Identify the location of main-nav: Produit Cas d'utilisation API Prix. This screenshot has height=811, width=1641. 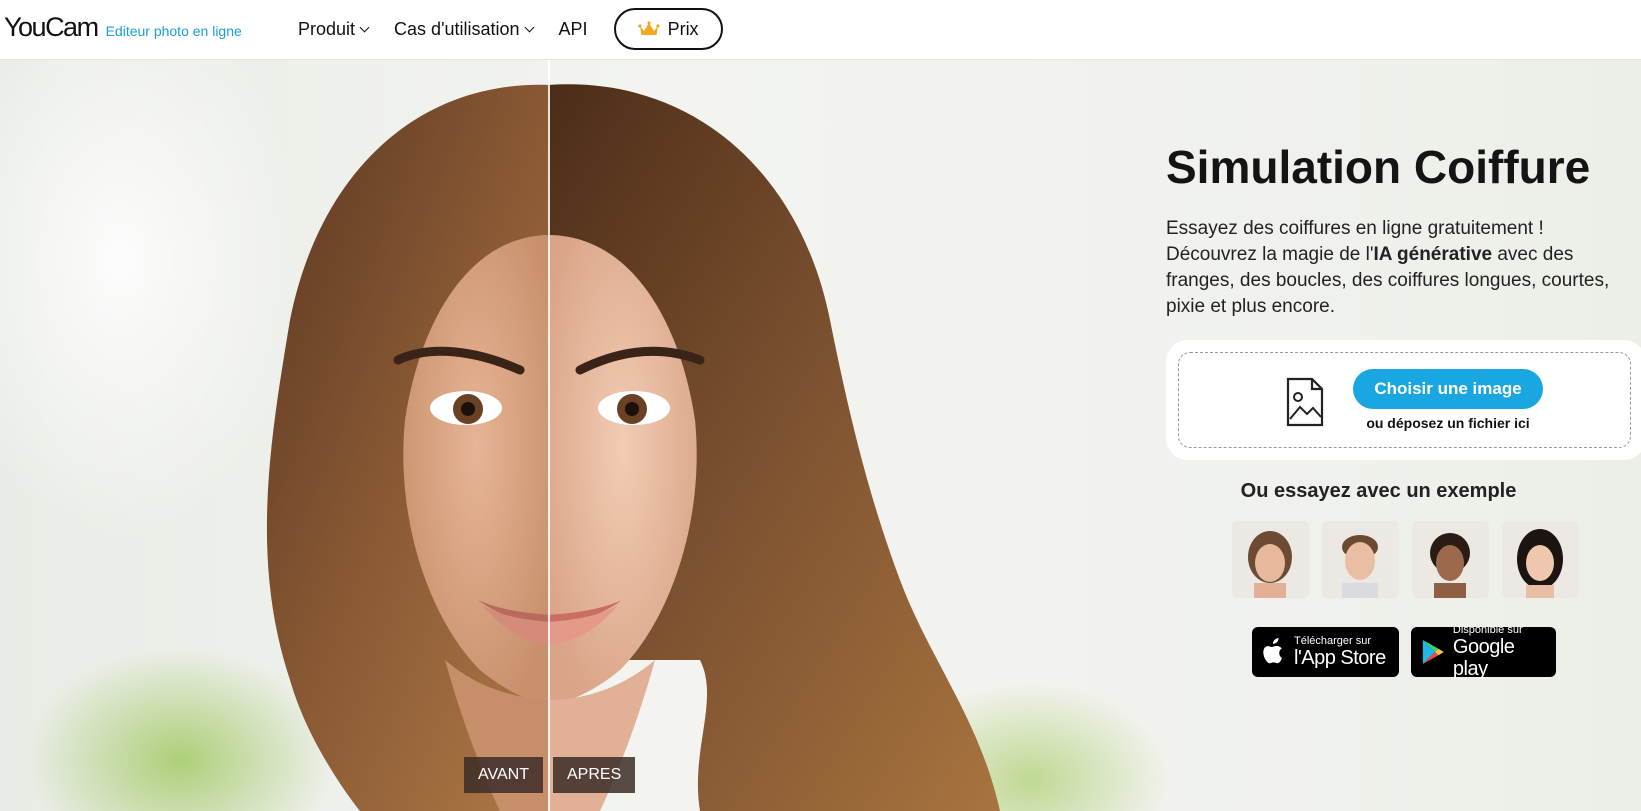
(510, 29).